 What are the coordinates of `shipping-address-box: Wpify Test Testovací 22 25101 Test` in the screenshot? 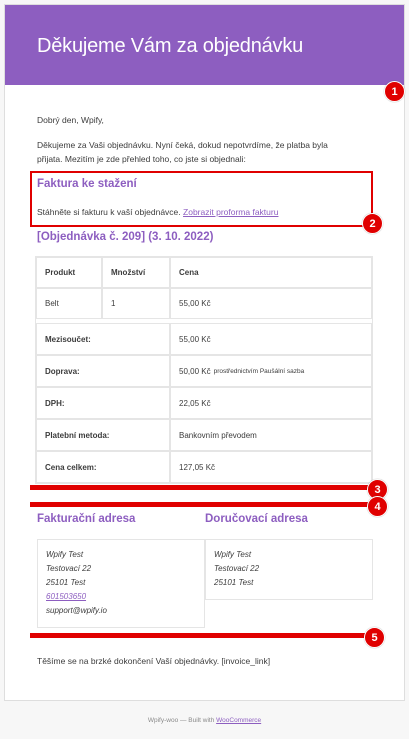 It's located at (289, 569).